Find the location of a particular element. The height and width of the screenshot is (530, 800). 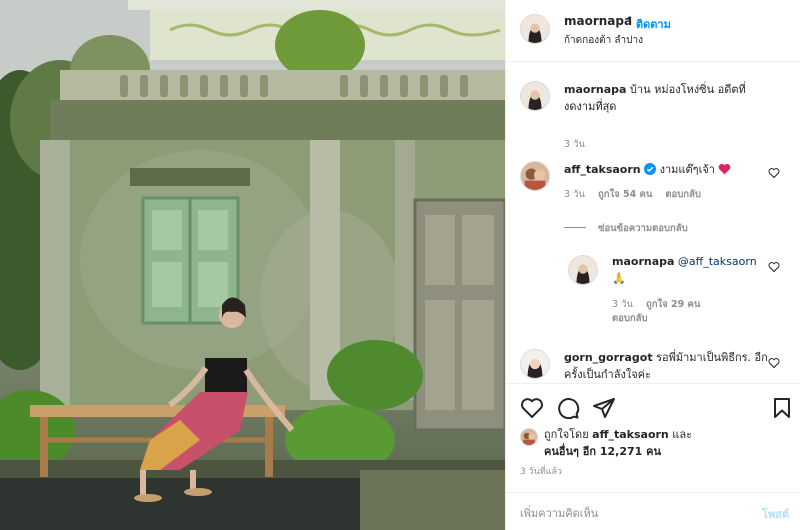

reply-username: maornapa is located at coordinates (643, 261).